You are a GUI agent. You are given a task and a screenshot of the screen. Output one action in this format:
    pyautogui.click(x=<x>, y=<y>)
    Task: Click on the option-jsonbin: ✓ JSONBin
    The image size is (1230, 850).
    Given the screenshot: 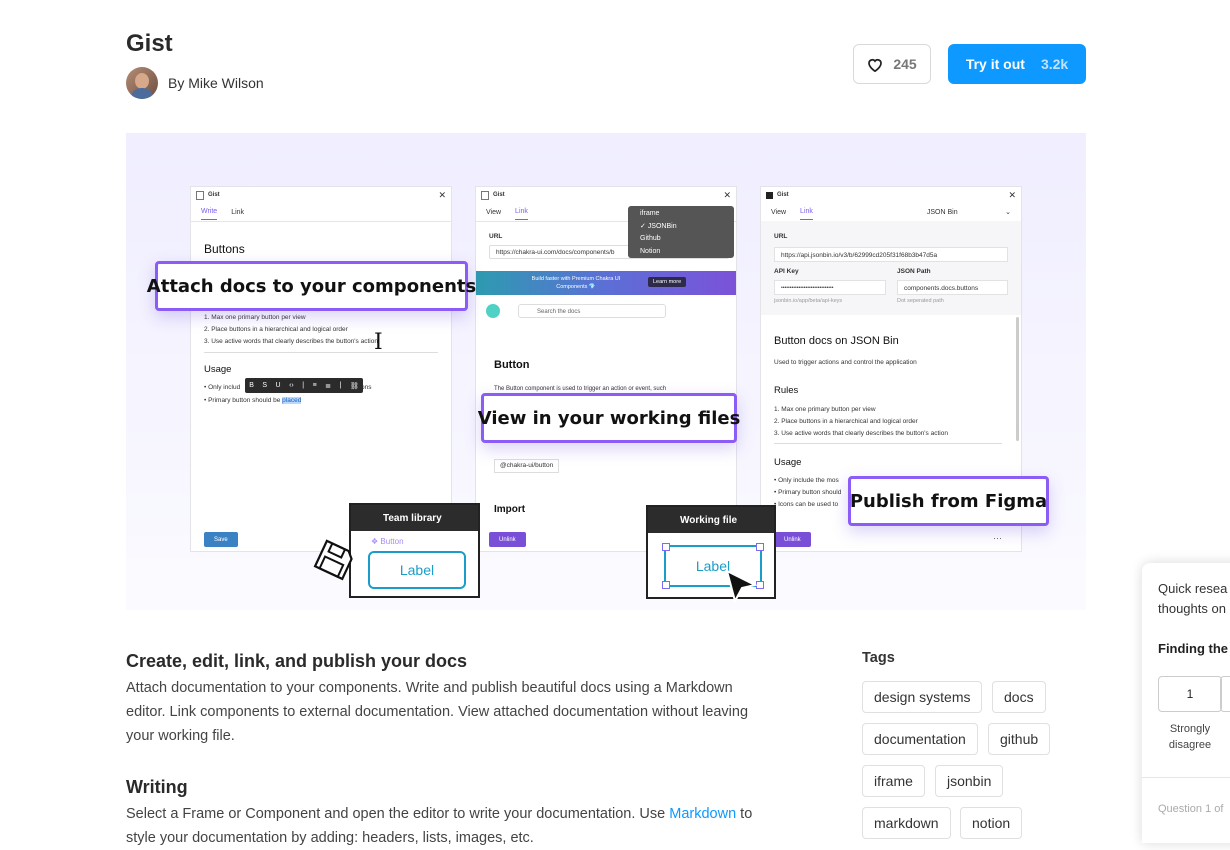 What is the action you would take?
    pyautogui.click(x=658, y=226)
    